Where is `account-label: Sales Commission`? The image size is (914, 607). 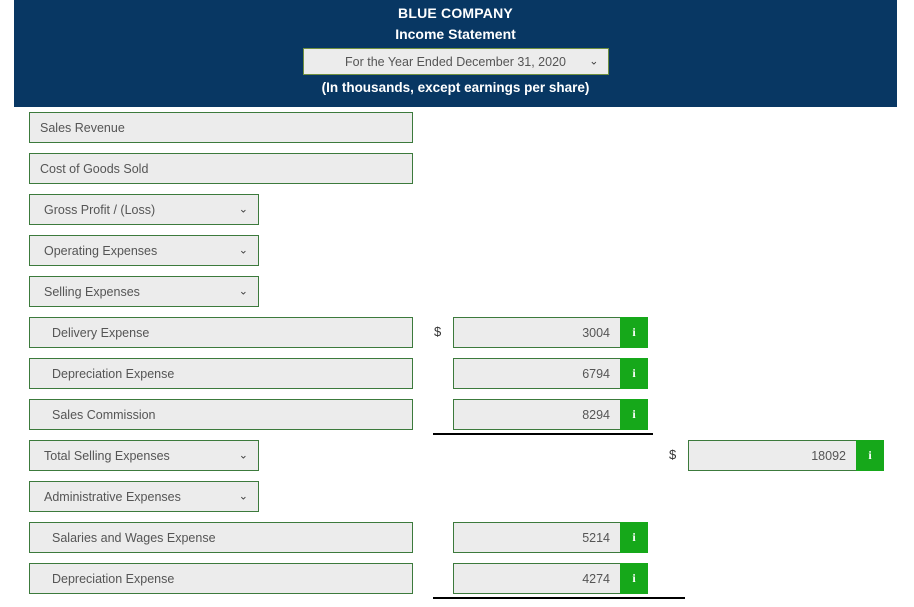 account-label: Sales Commission is located at coordinates (104, 414).